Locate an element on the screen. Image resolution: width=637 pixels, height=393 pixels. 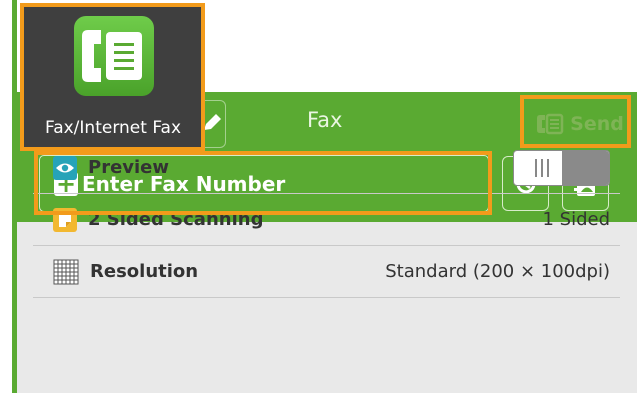
2-sided-scanning-value: 1 Sided is located at coordinates (576, 219).